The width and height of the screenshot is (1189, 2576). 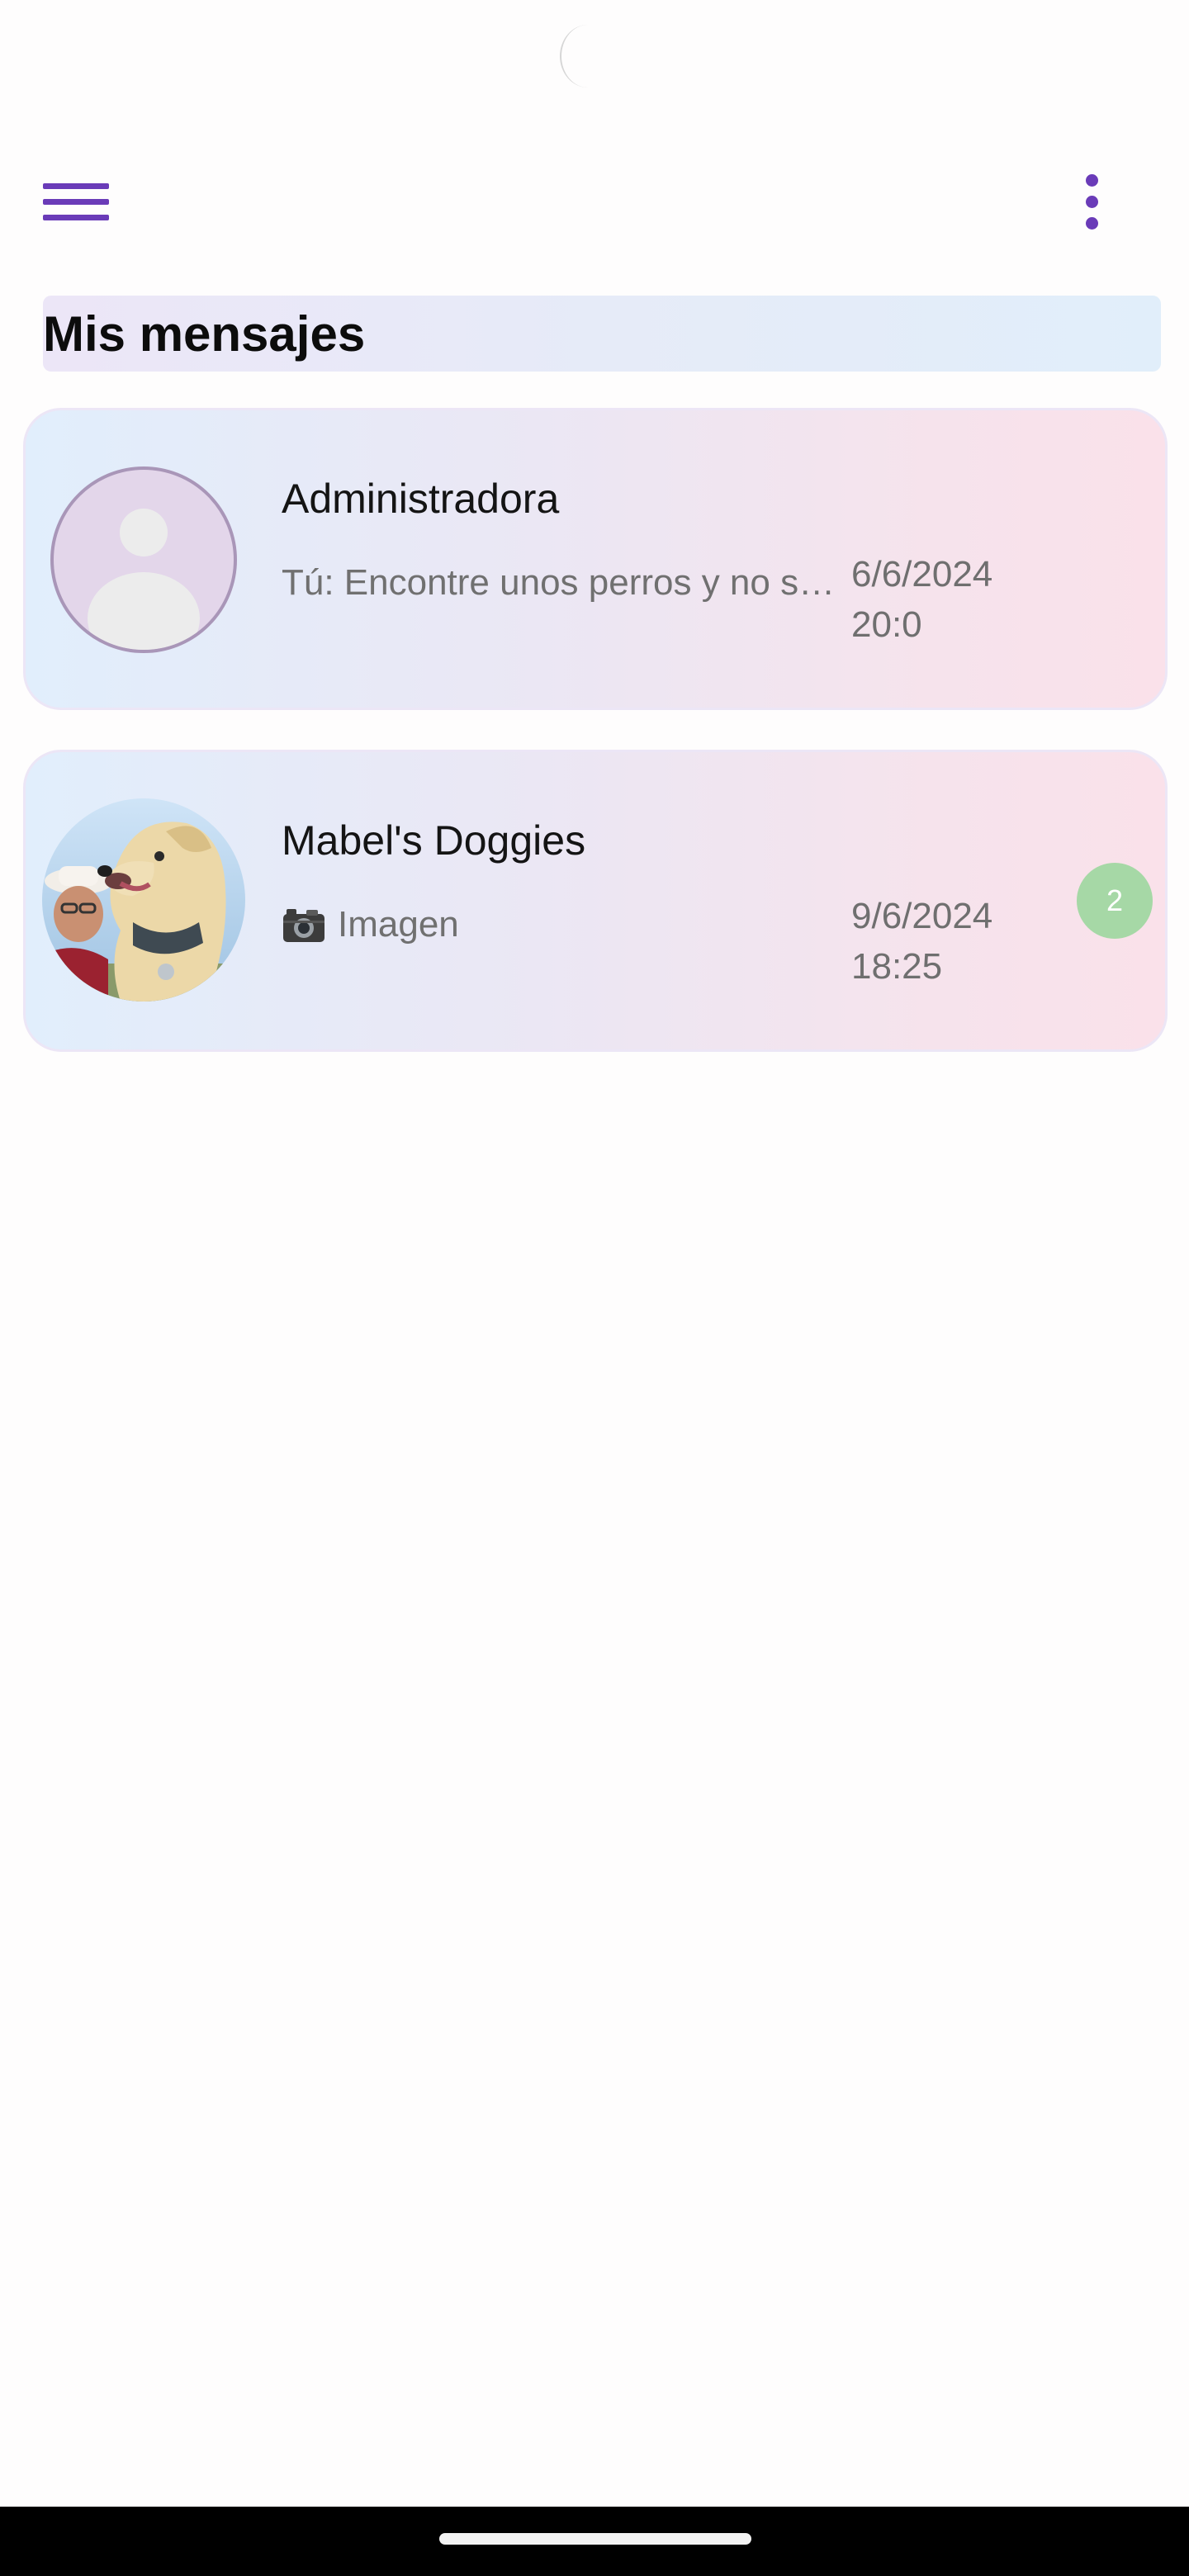 What do you see at coordinates (921, 599) in the screenshot?
I see `conversation-timestamp: 6/6/2024 20:0` at bounding box center [921, 599].